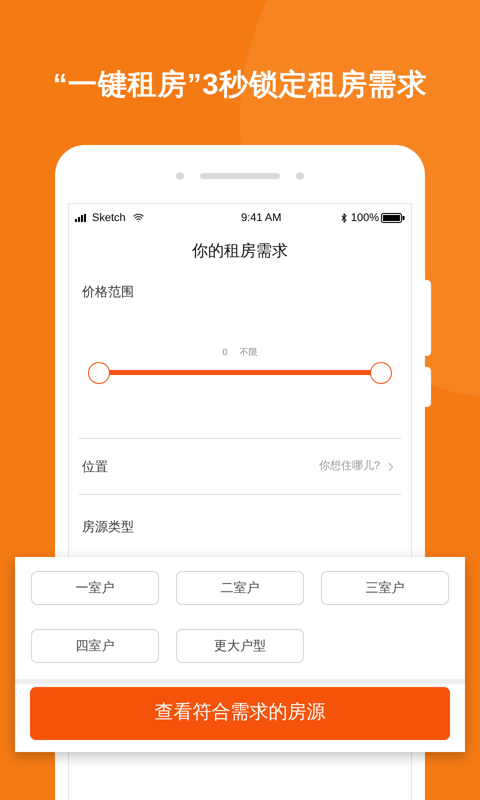  I want to click on screen-title: 你的租房需求, so click(240, 252).